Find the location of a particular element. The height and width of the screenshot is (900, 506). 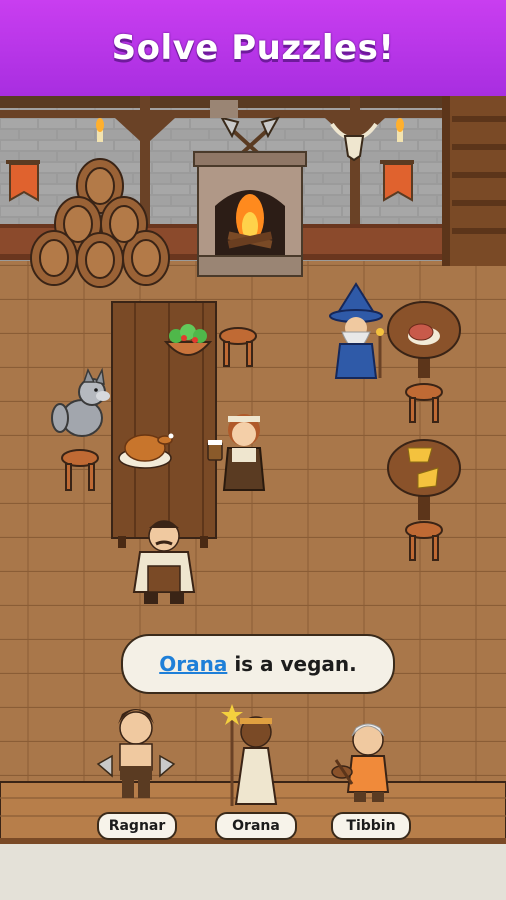

character-label-orana: Orana is located at coordinates (256, 826).